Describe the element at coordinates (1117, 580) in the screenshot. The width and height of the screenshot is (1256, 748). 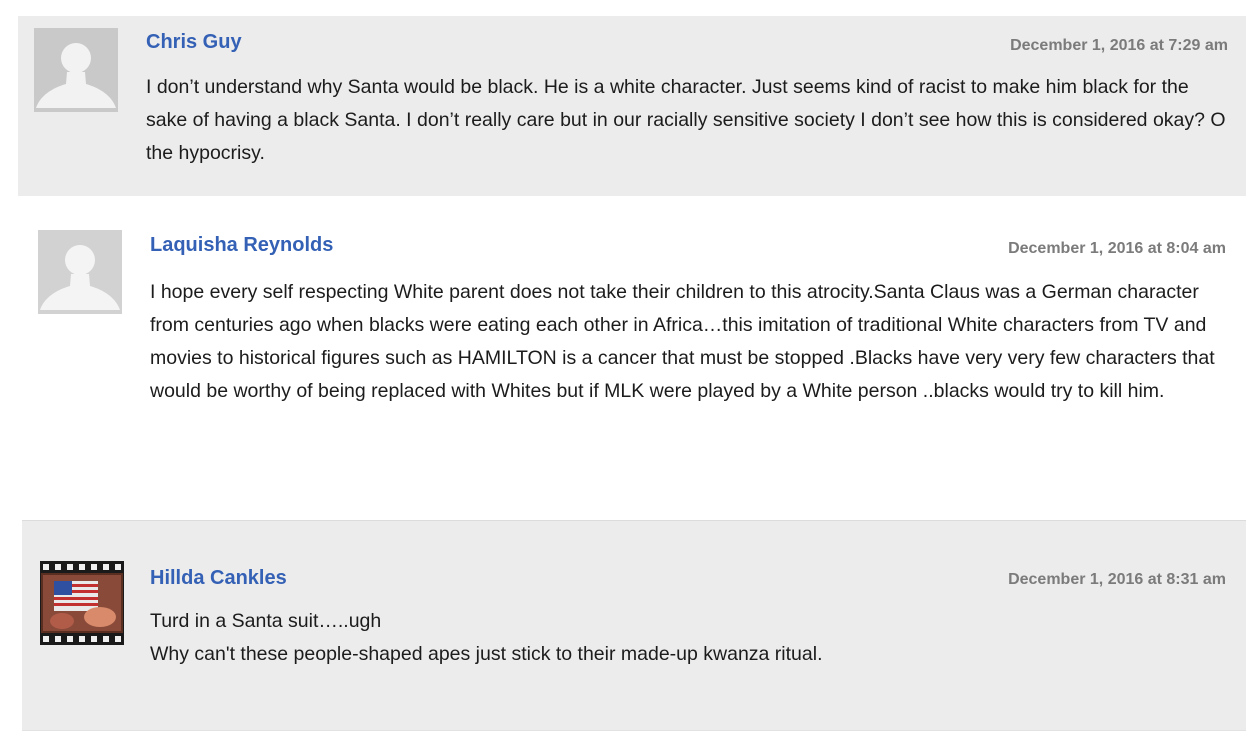
I see `comment-date: December 1, 2016 at 8:31 am` at that location.